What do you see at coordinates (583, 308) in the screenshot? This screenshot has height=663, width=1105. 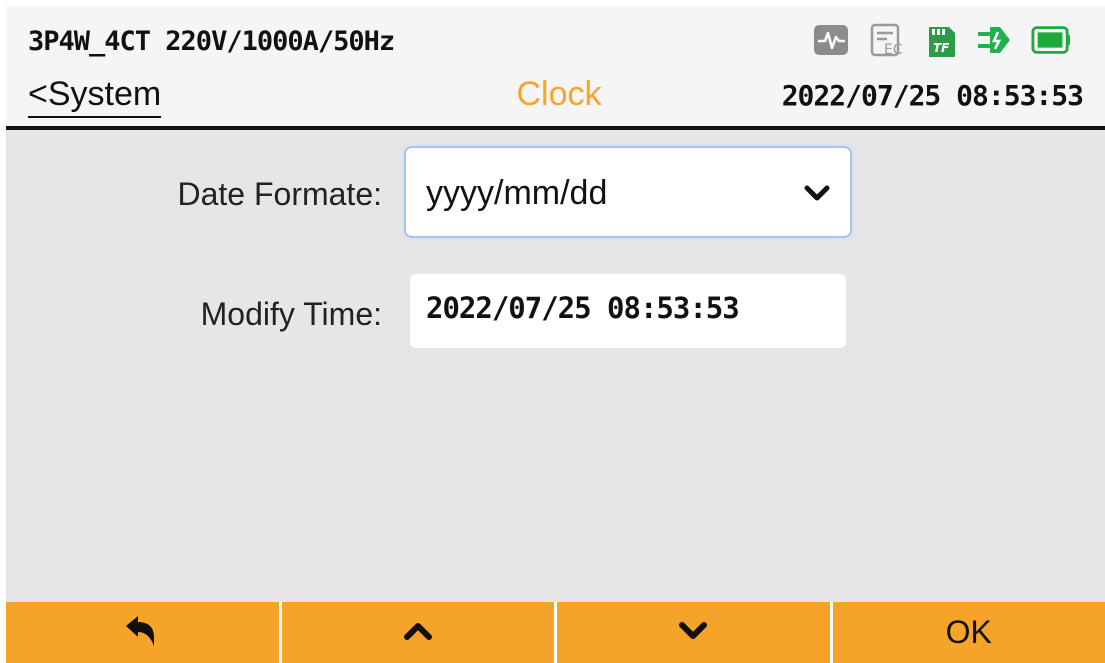 I see `modify-time-value: 2022/07/25 08:53:53` at bounding box center [583, 308].